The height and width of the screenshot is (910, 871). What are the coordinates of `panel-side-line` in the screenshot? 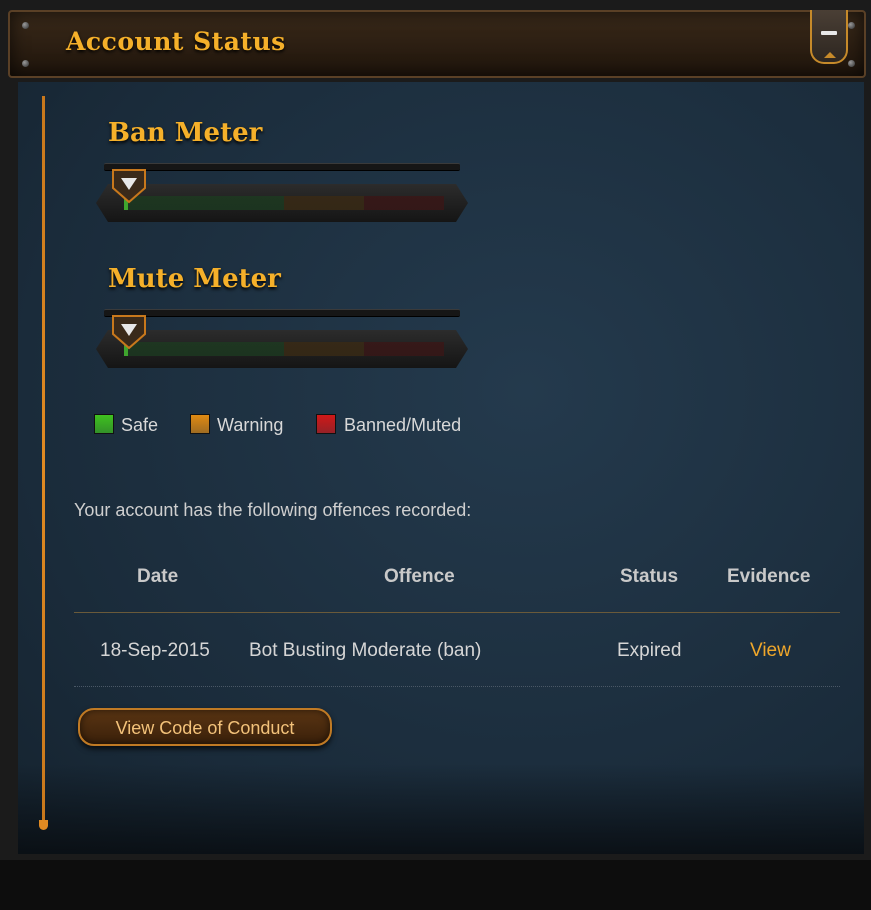 It's located at (43, 460).